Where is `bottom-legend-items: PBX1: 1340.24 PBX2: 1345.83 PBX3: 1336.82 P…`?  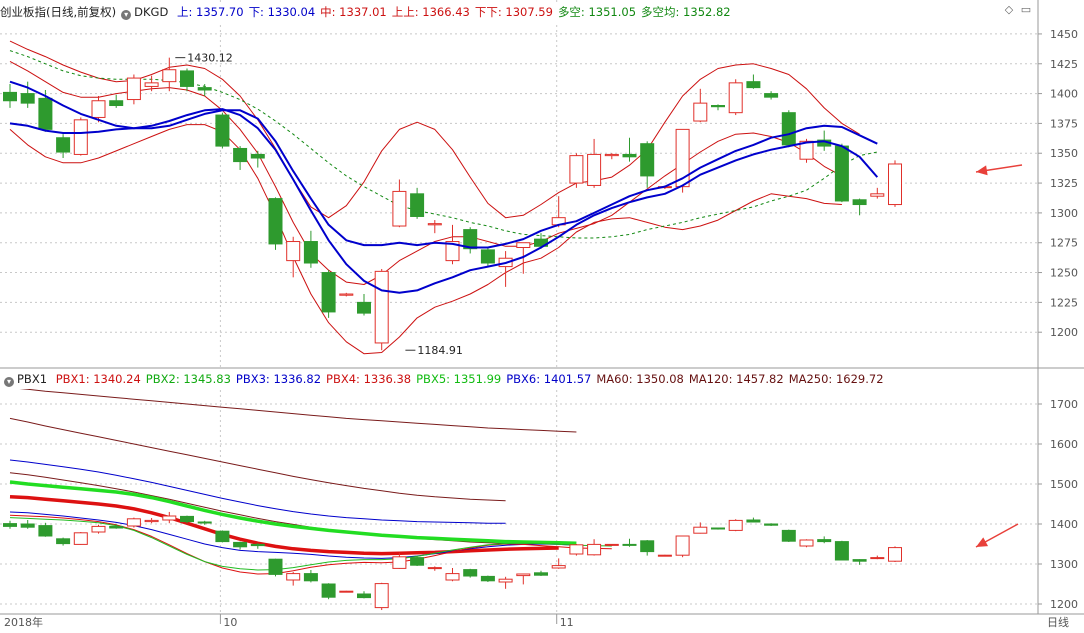
bottom-legend-items: PBX1: 1340.24 PBX2: 1345.83 PBX3: 1336.82 P… is located at coordinates (472, 379).